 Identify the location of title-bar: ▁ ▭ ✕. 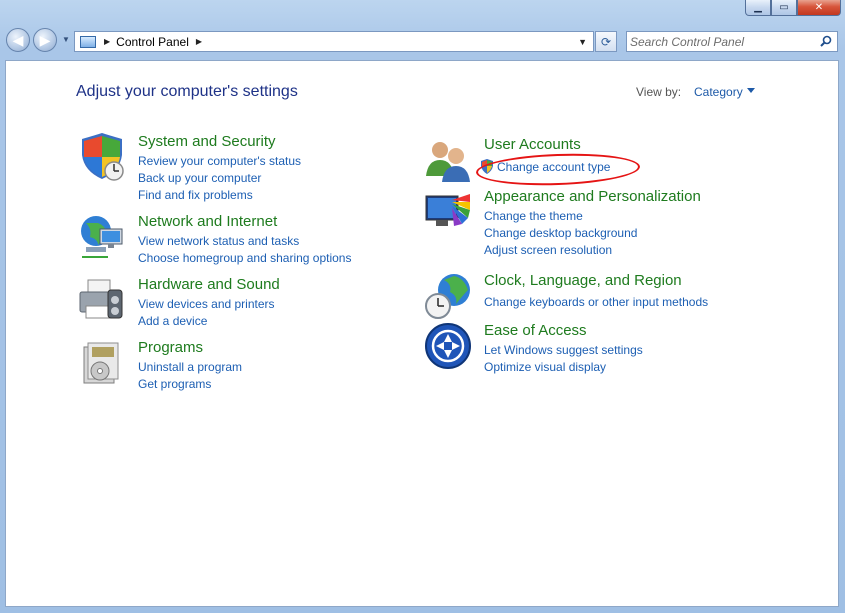
(422, 10).